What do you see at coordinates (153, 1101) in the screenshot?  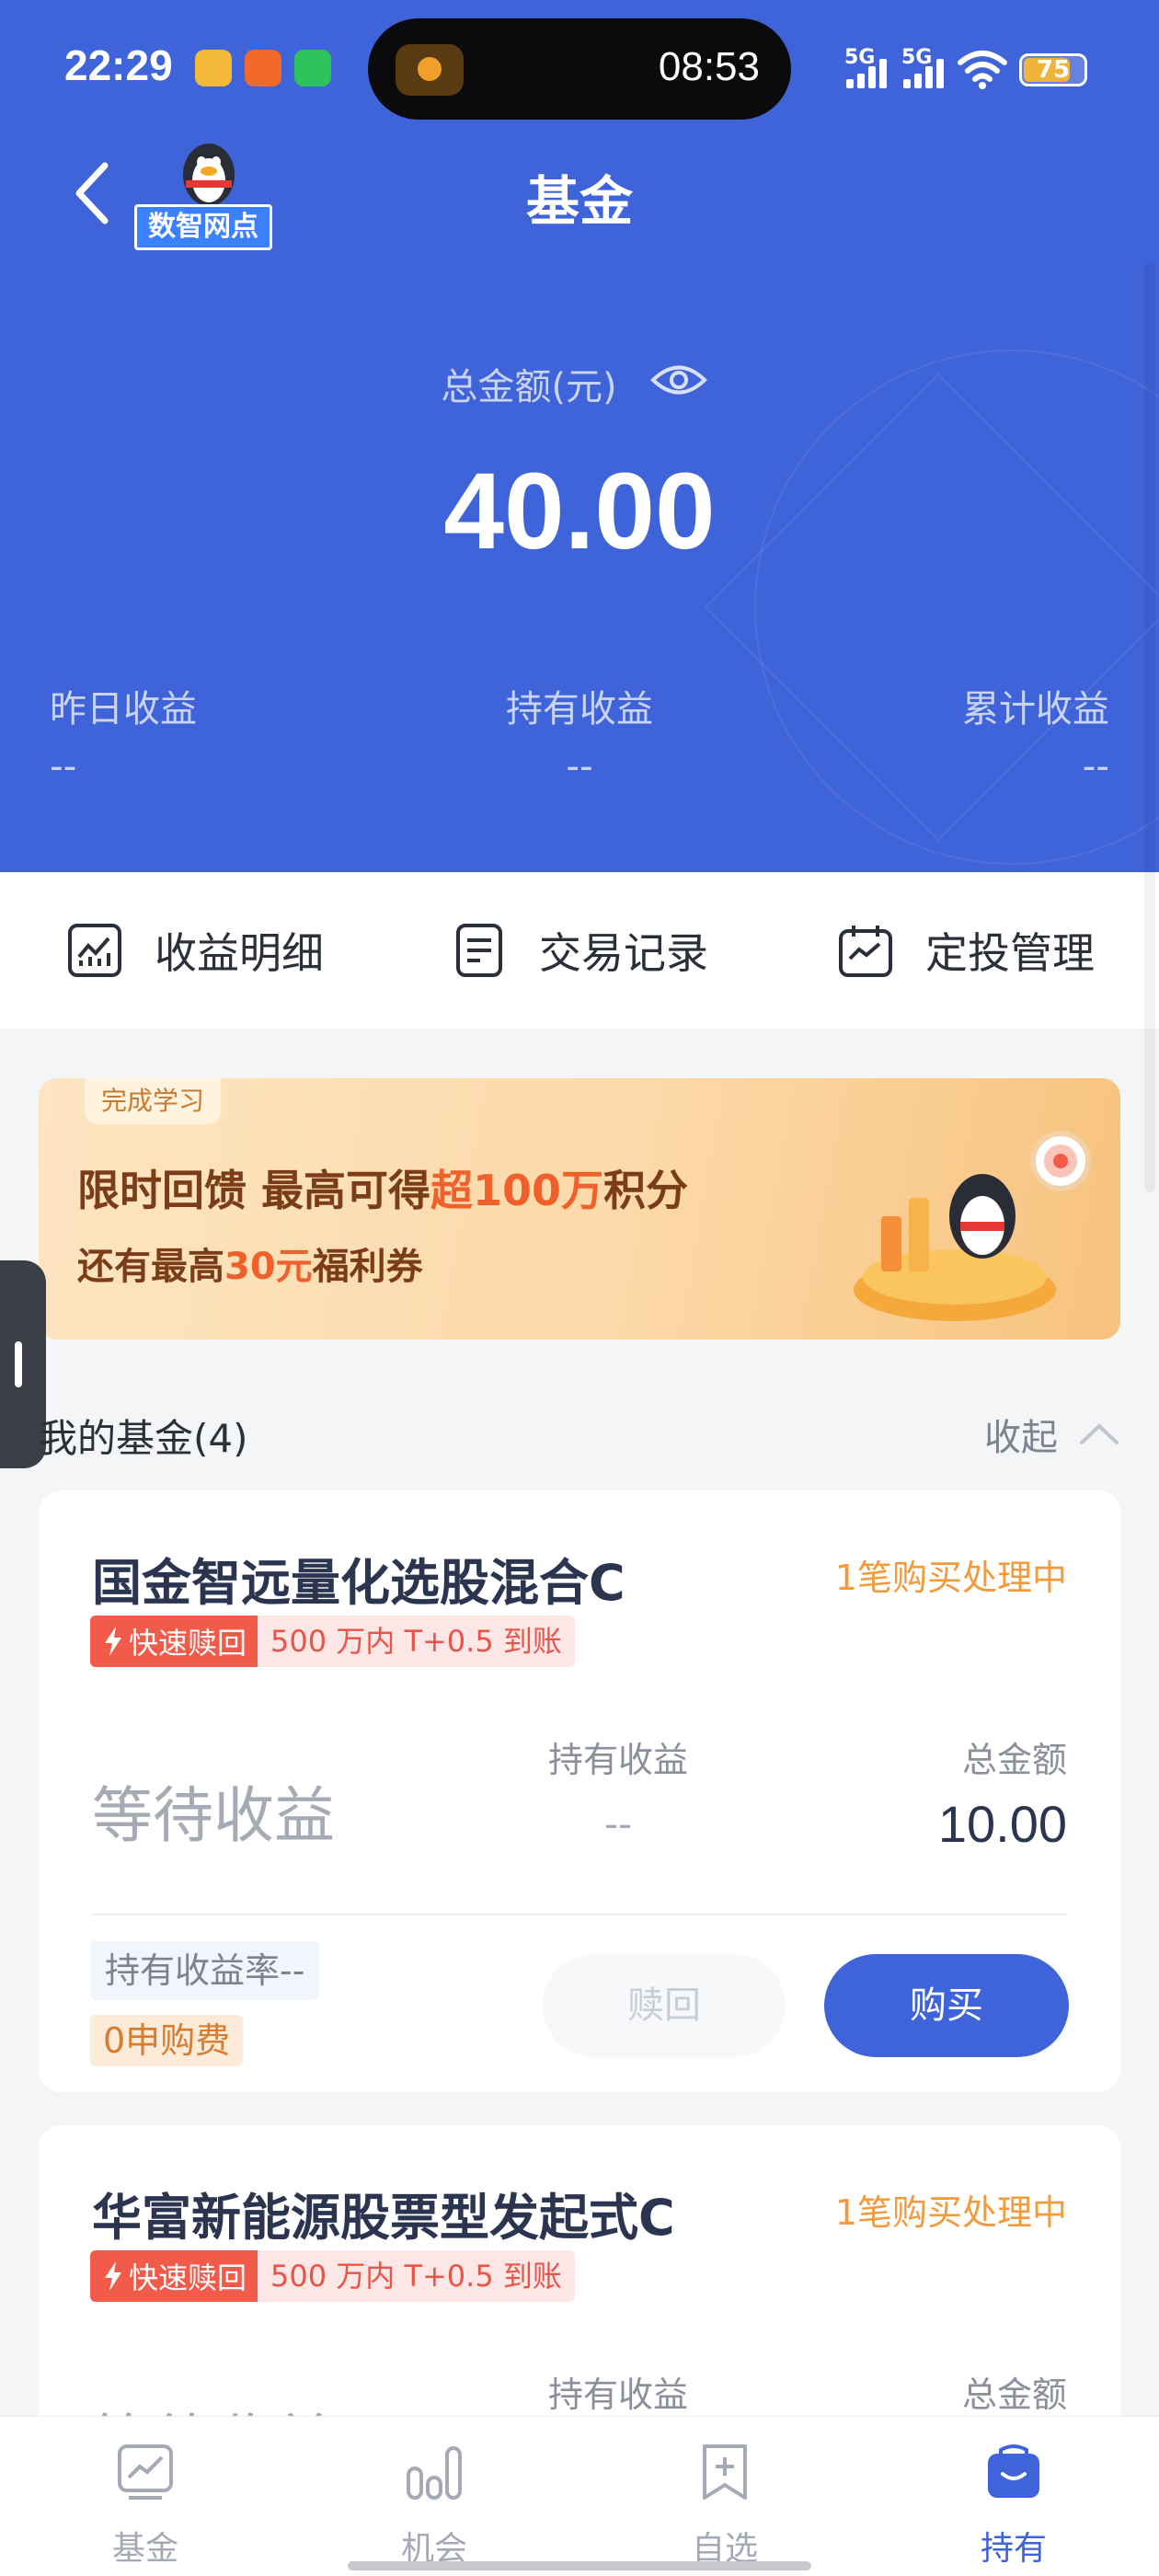 I see `banner-tag: 完成学习` at bounding box center [153, 1101].